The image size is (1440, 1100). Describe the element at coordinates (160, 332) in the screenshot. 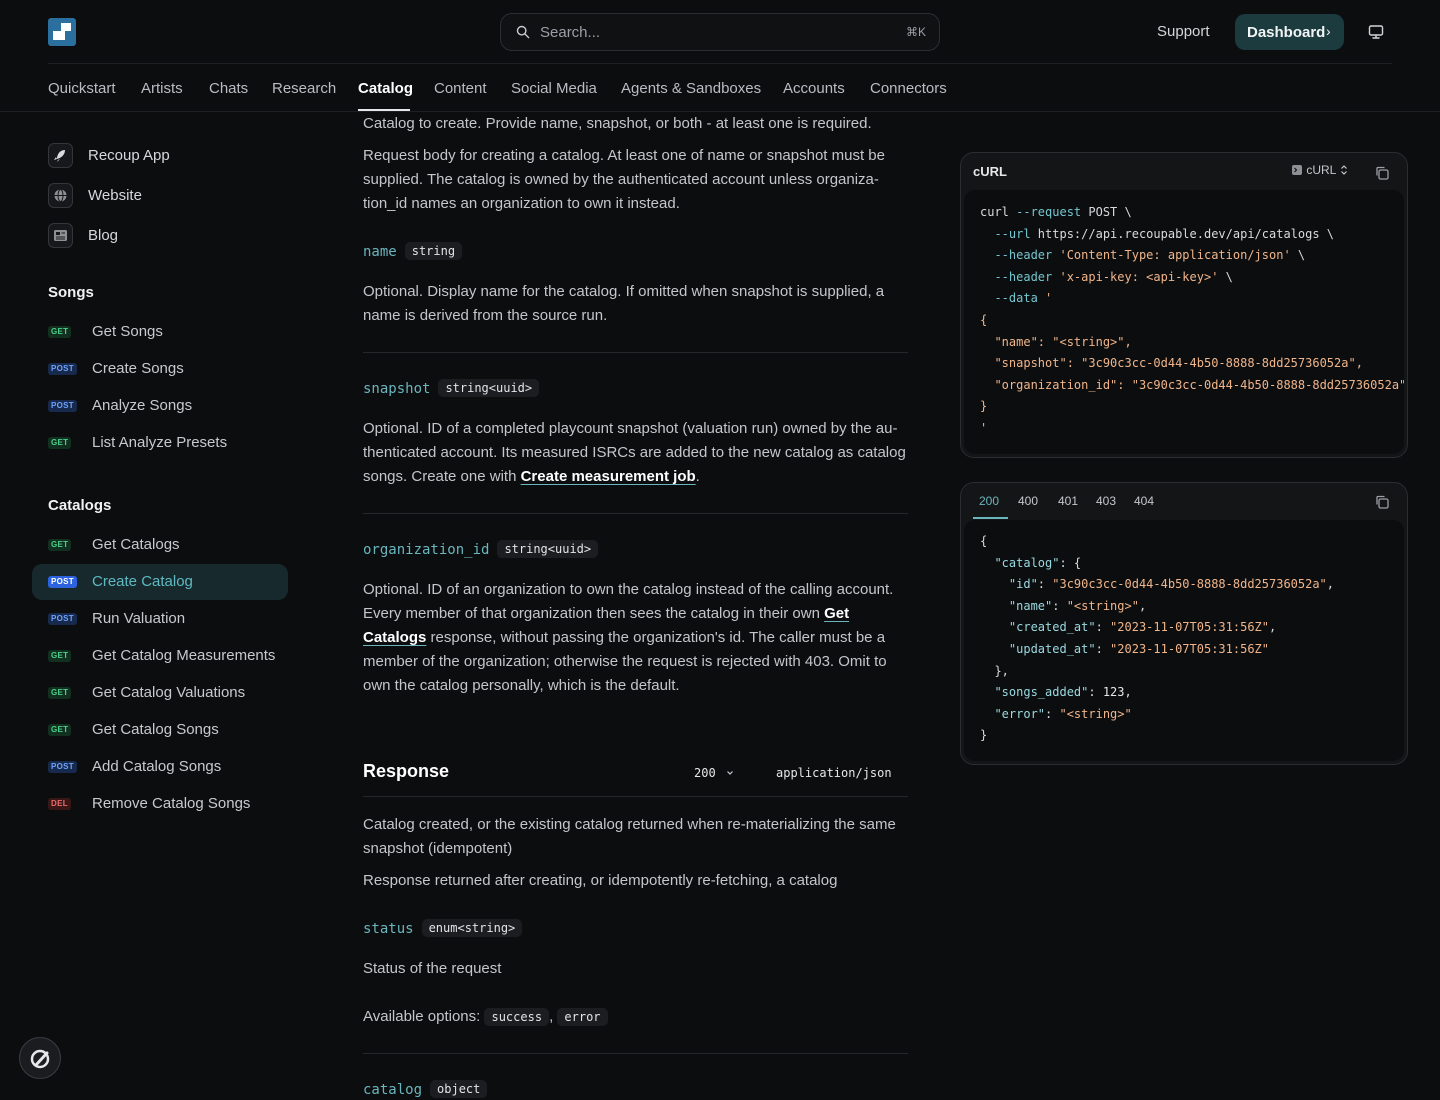

I see `sidebar-item-get-songs: GET Get Songs` at that location.